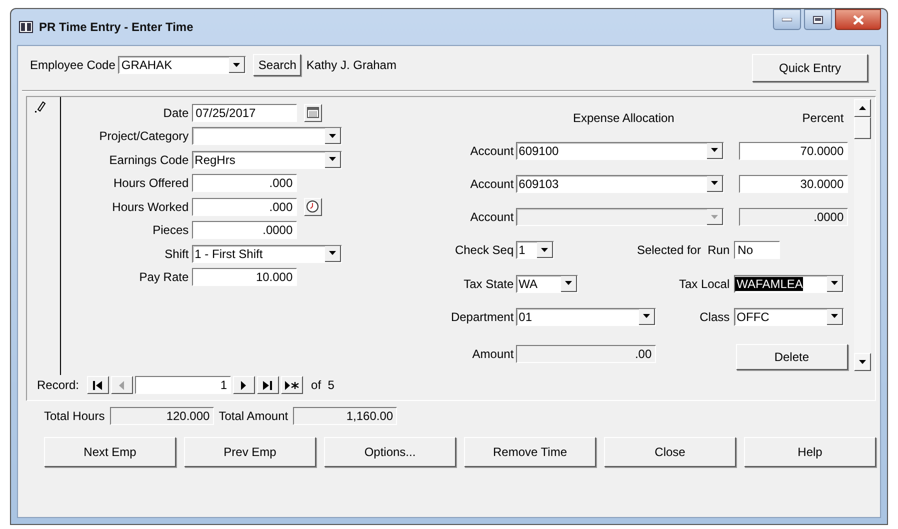 The image size is (898, 529). Describe the element at coordinates (244, 277) in the screenshot. I see `input-field: 10.000` at that location.